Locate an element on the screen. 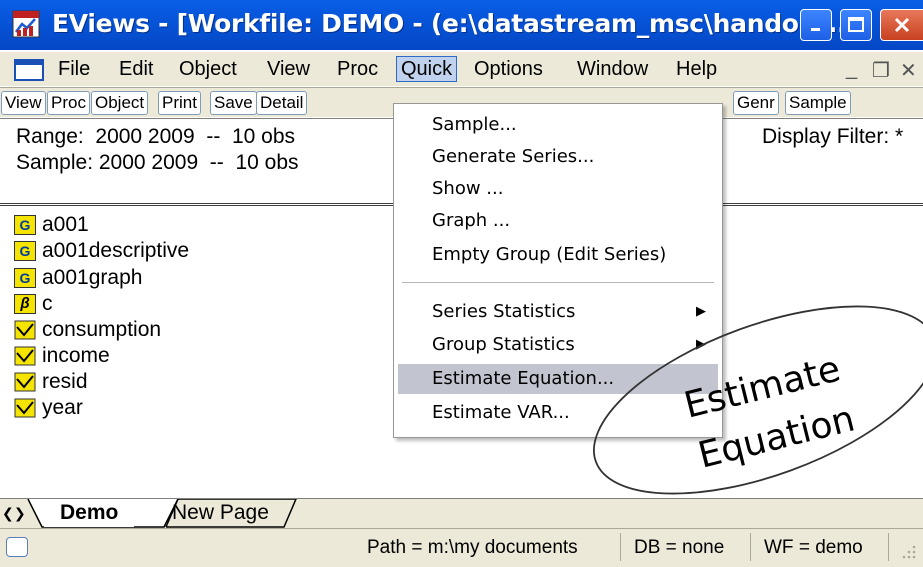  object-name: a001 is located at coordinates (65, 224).